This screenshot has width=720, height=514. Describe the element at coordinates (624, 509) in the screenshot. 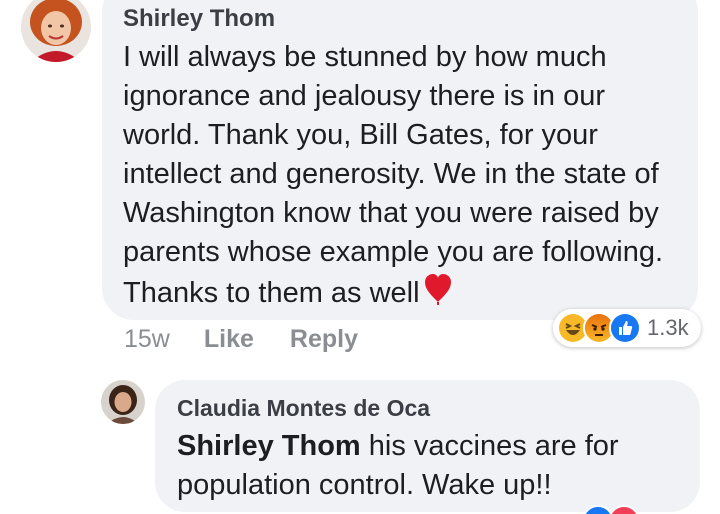

I see `love-icon` at that location.